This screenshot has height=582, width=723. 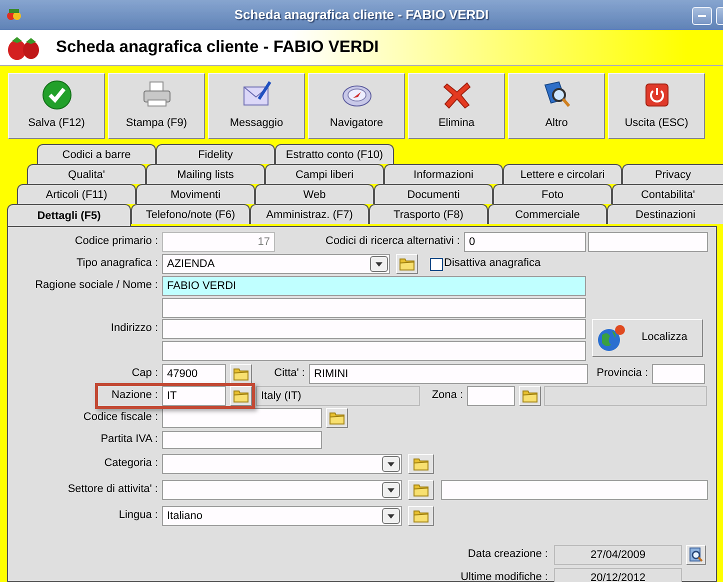 I want to click on tab: Privacy, so click(x=672, y=174).